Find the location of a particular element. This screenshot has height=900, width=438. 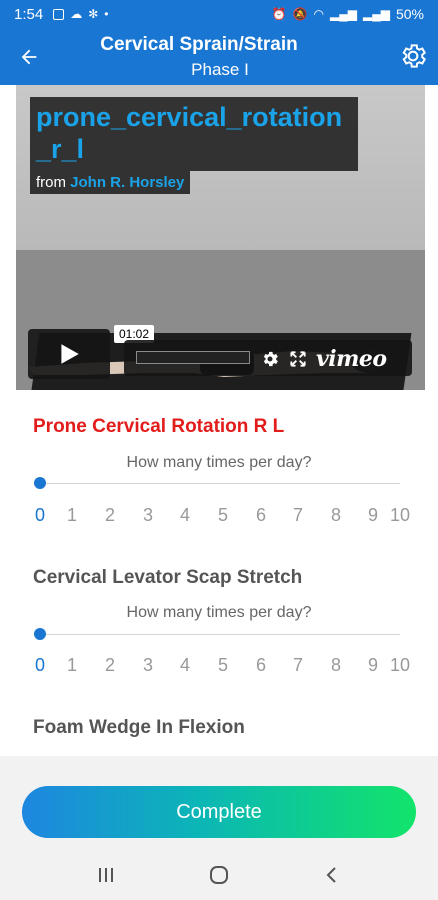

video-control-icons: vimeo is located at coordinates (323, 359).